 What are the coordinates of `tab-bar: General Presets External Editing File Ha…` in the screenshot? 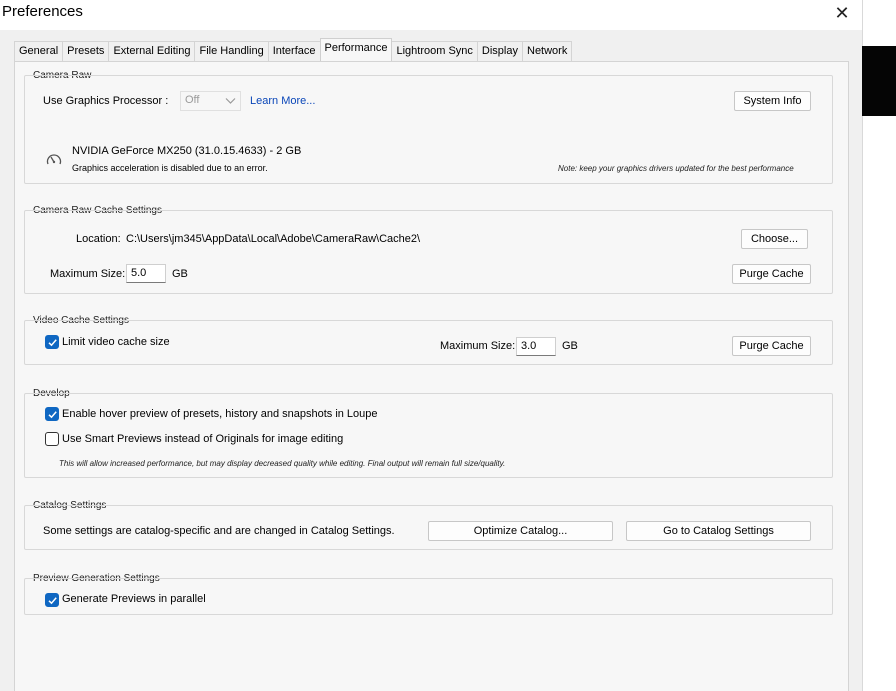 It's located at (293, 49).